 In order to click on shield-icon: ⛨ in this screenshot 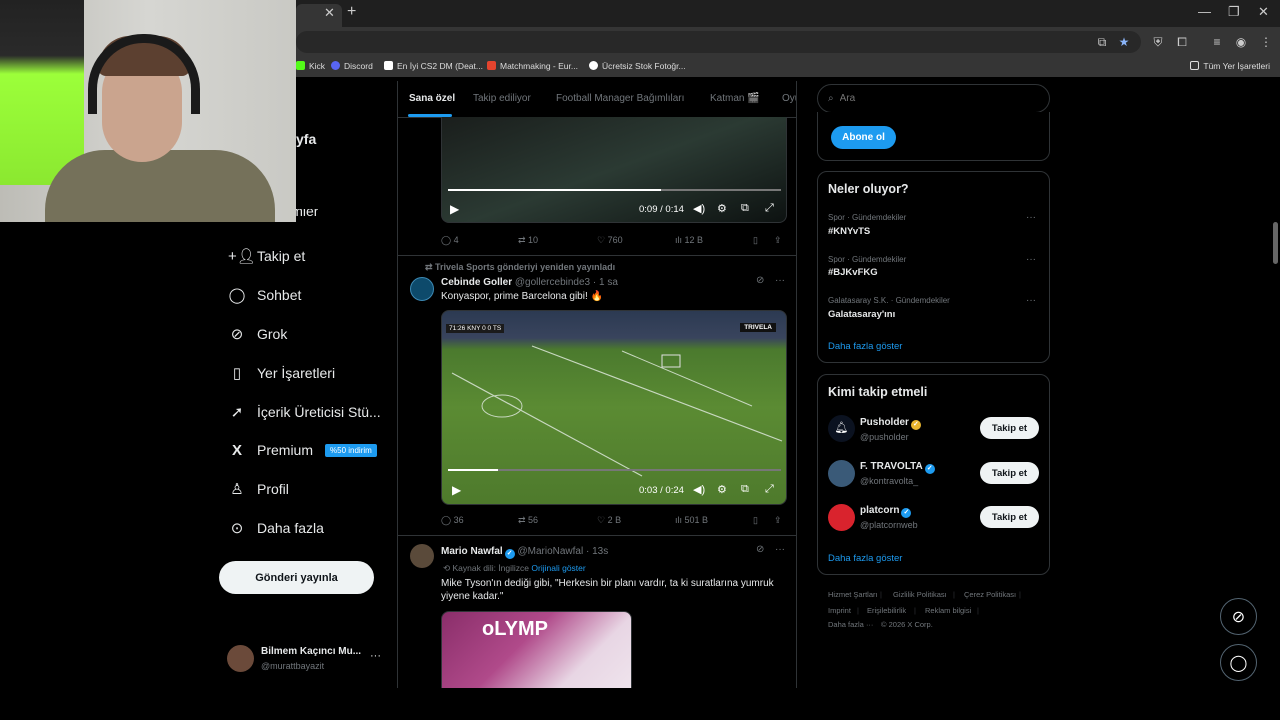, I will do `click(1158, 42)`.